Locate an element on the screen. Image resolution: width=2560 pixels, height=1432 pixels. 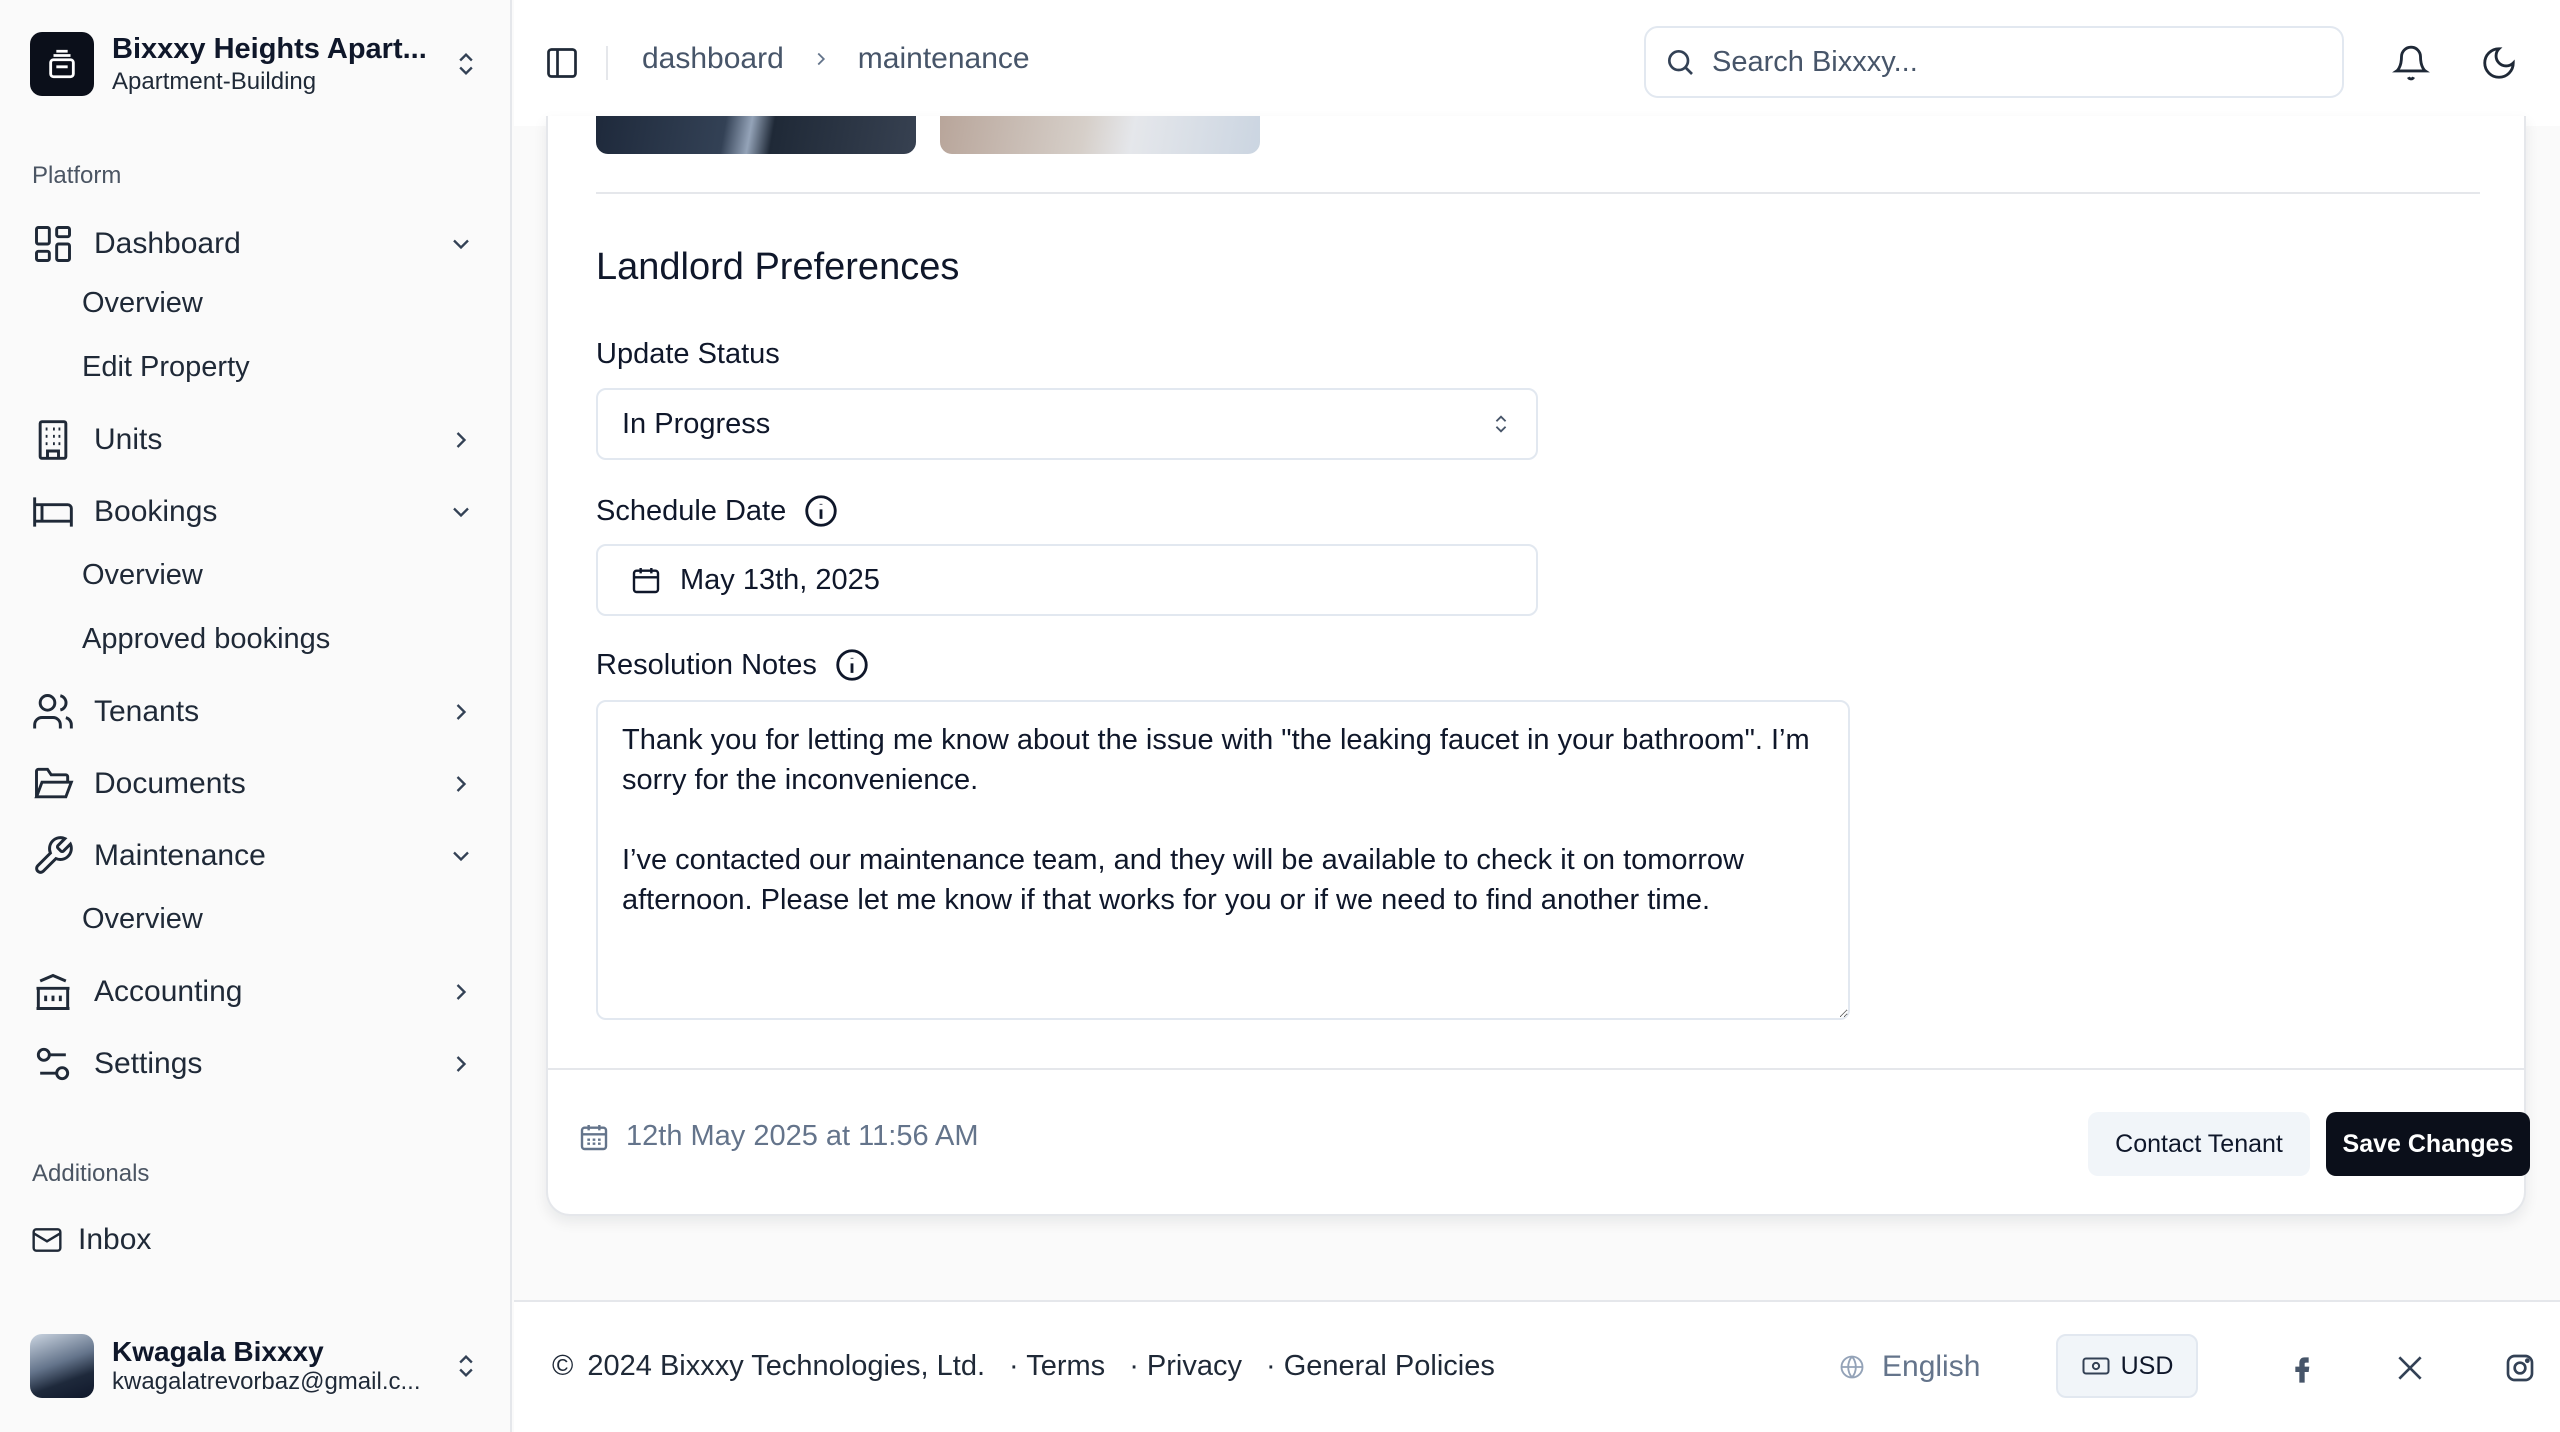
sidebar-item-label: Accounting is located at coordinates (168, 991).